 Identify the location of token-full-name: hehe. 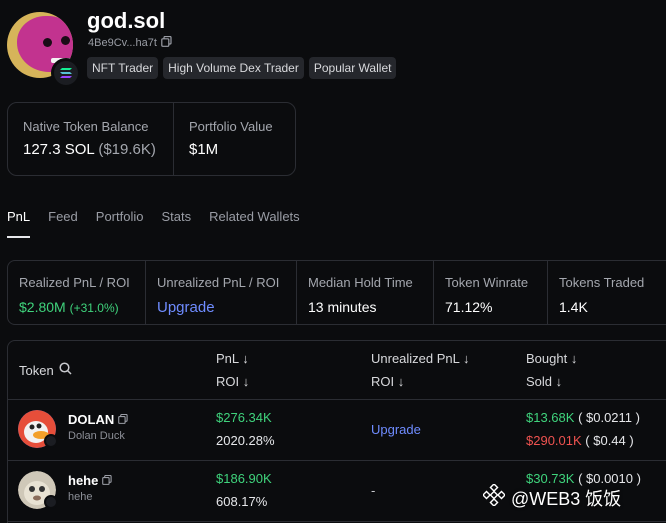
(80, 497).